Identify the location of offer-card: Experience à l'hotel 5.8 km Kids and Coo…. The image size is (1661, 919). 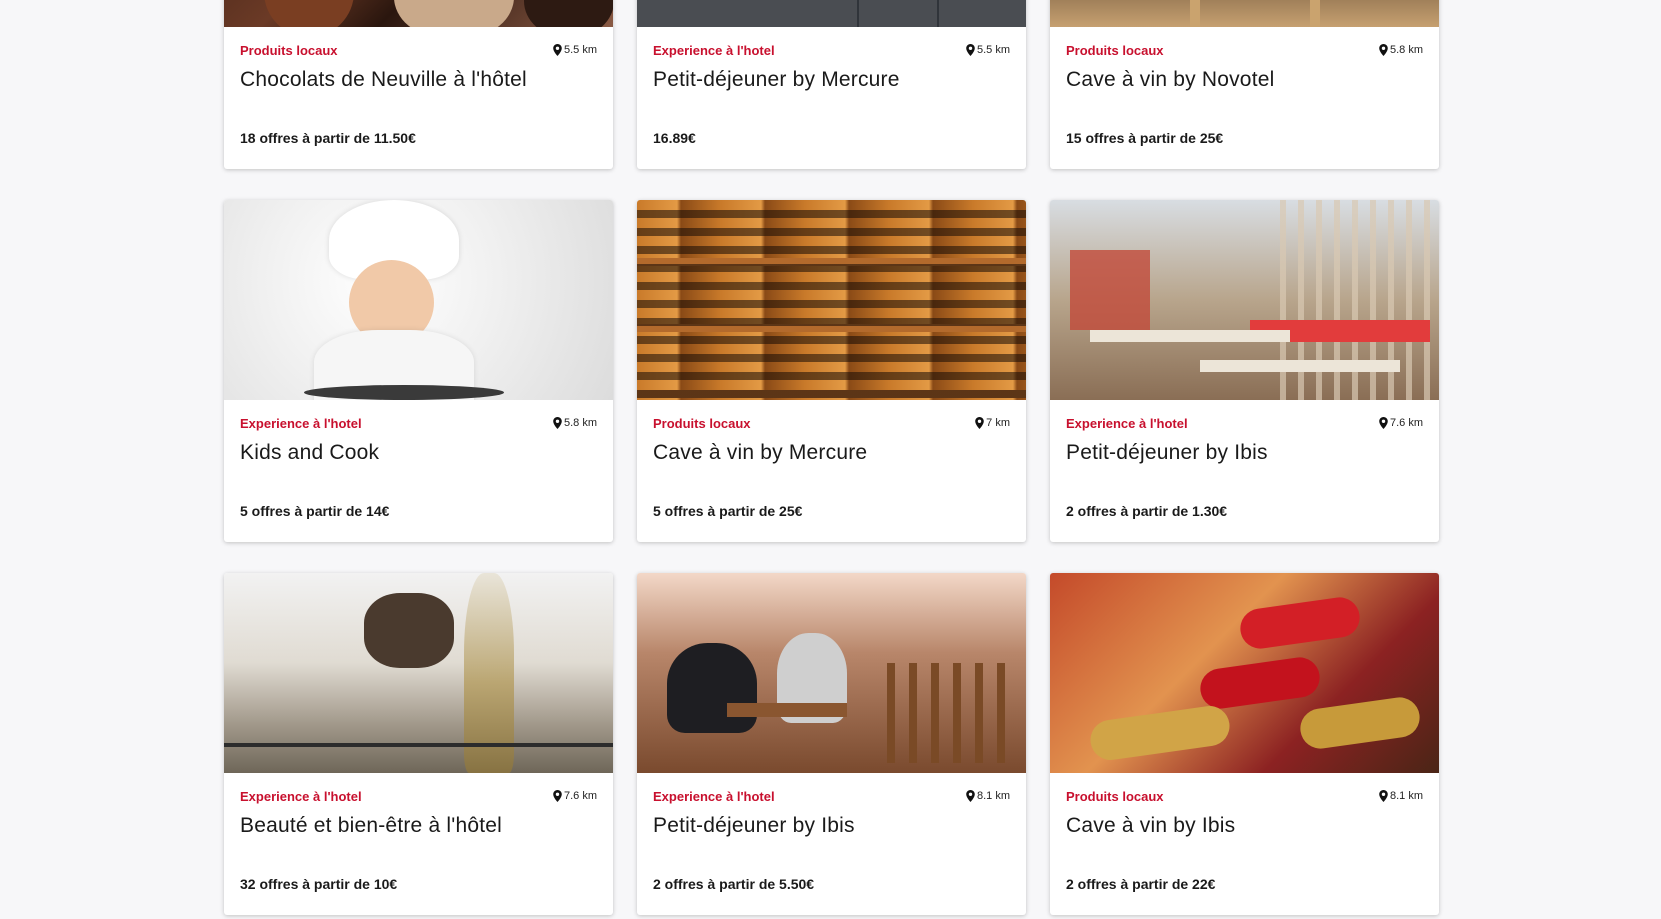
(418, 371).